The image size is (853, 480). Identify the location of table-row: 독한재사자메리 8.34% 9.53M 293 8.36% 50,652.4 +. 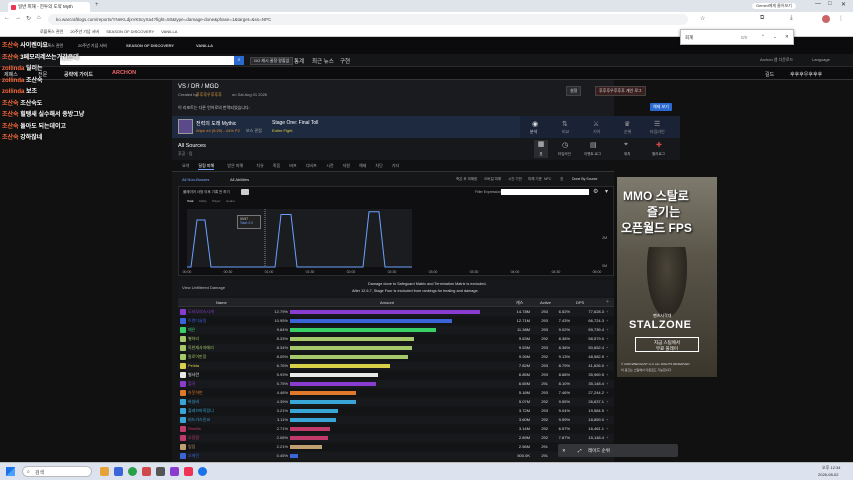
(396, 348).